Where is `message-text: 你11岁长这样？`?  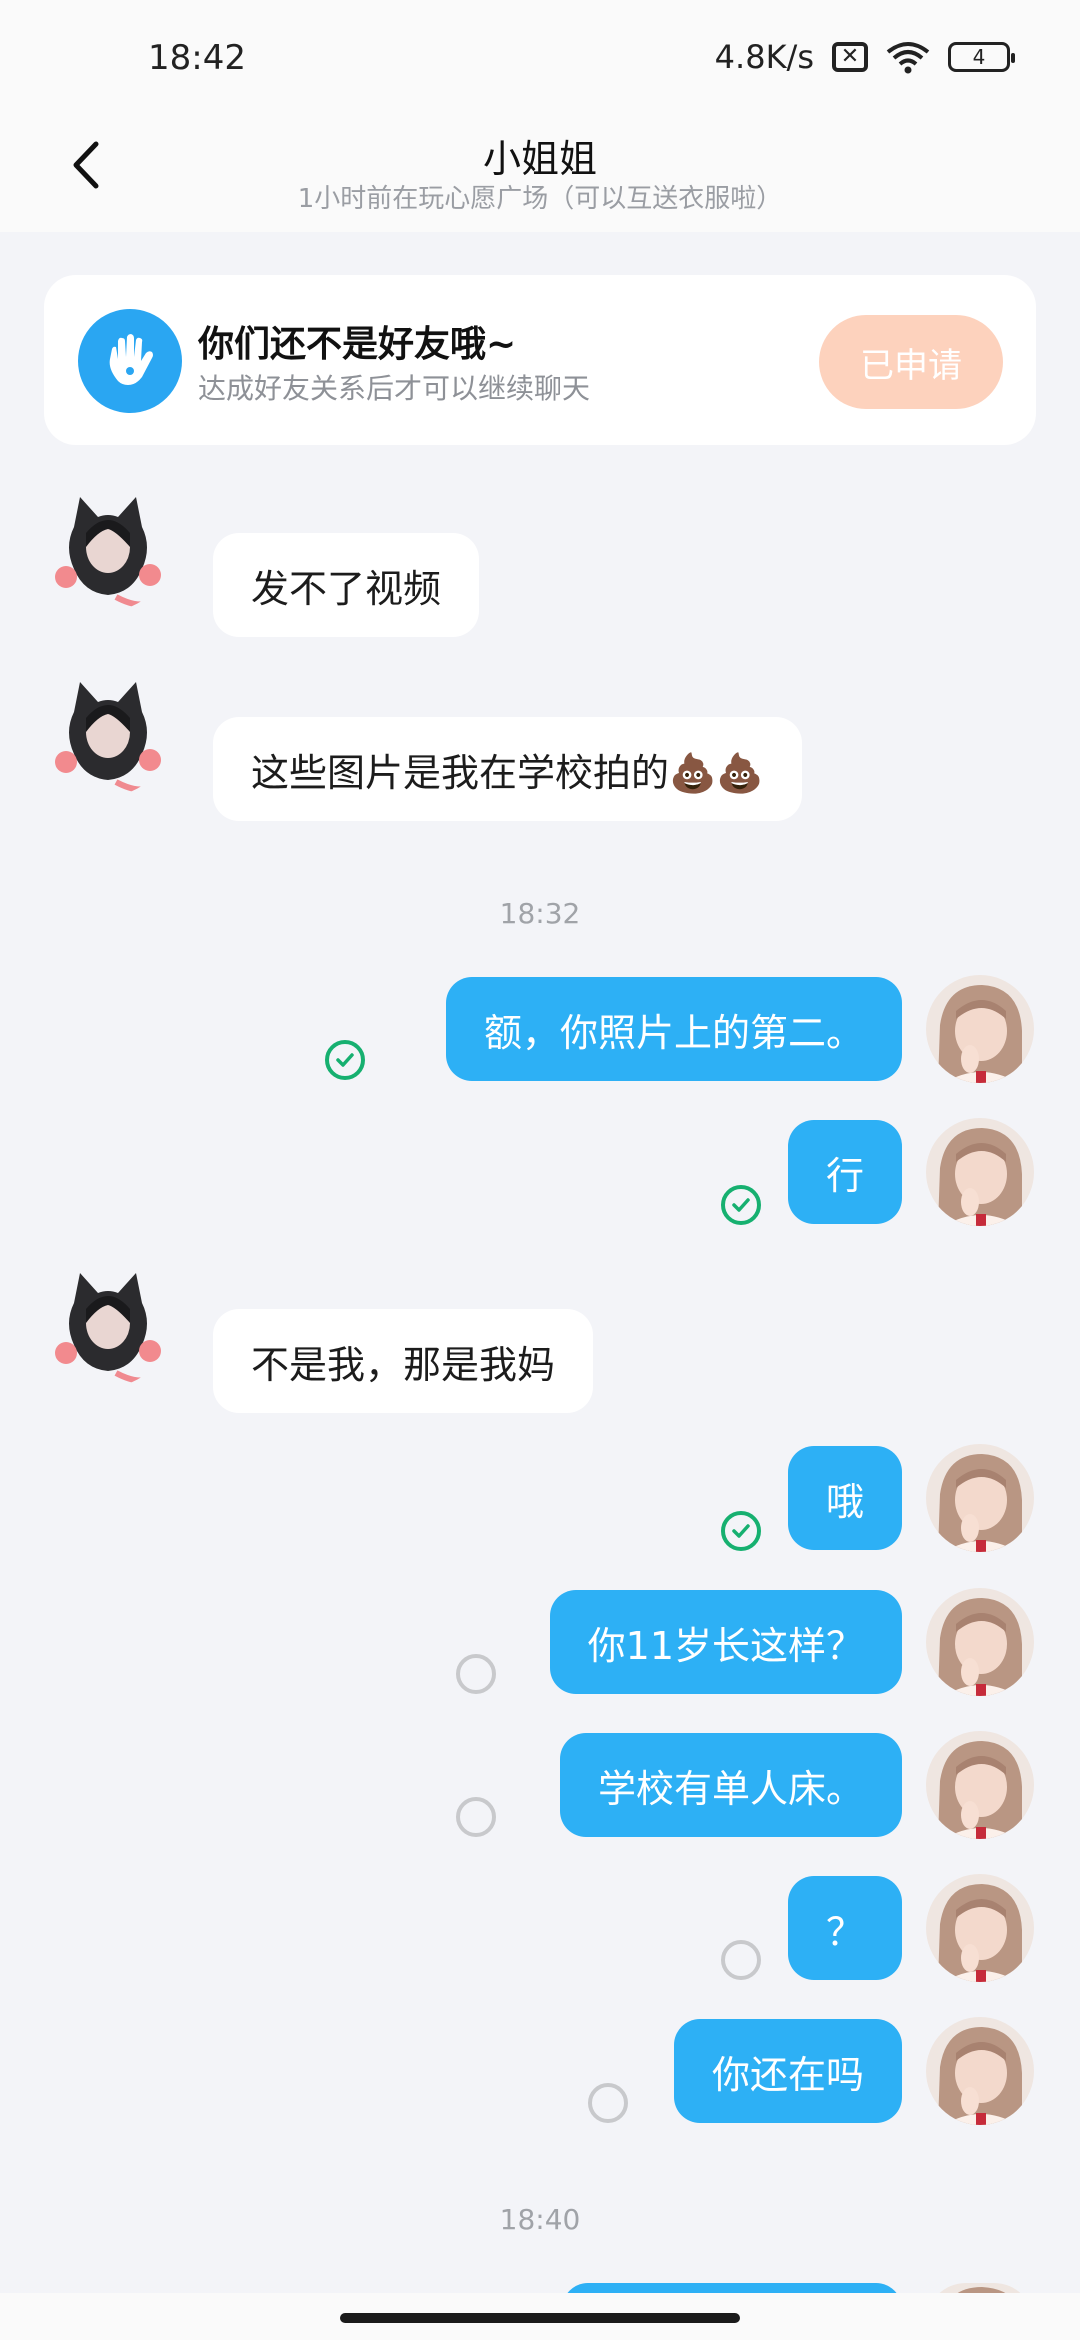 message-text: 你11岁长这样？ is located at coordinates (725, 1645).